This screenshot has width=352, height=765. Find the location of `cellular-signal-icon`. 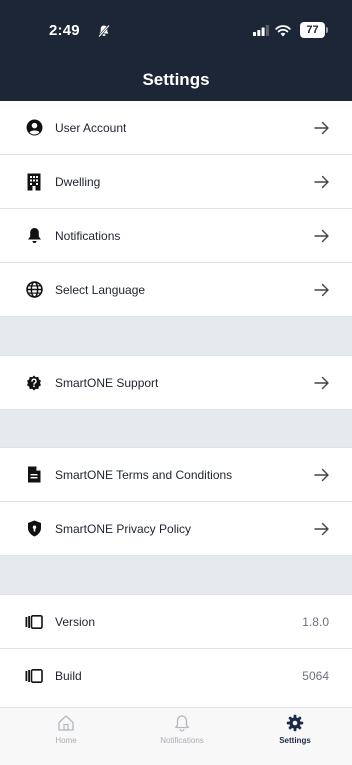

cellular-signal-icon is located at coordinates (261, 30).